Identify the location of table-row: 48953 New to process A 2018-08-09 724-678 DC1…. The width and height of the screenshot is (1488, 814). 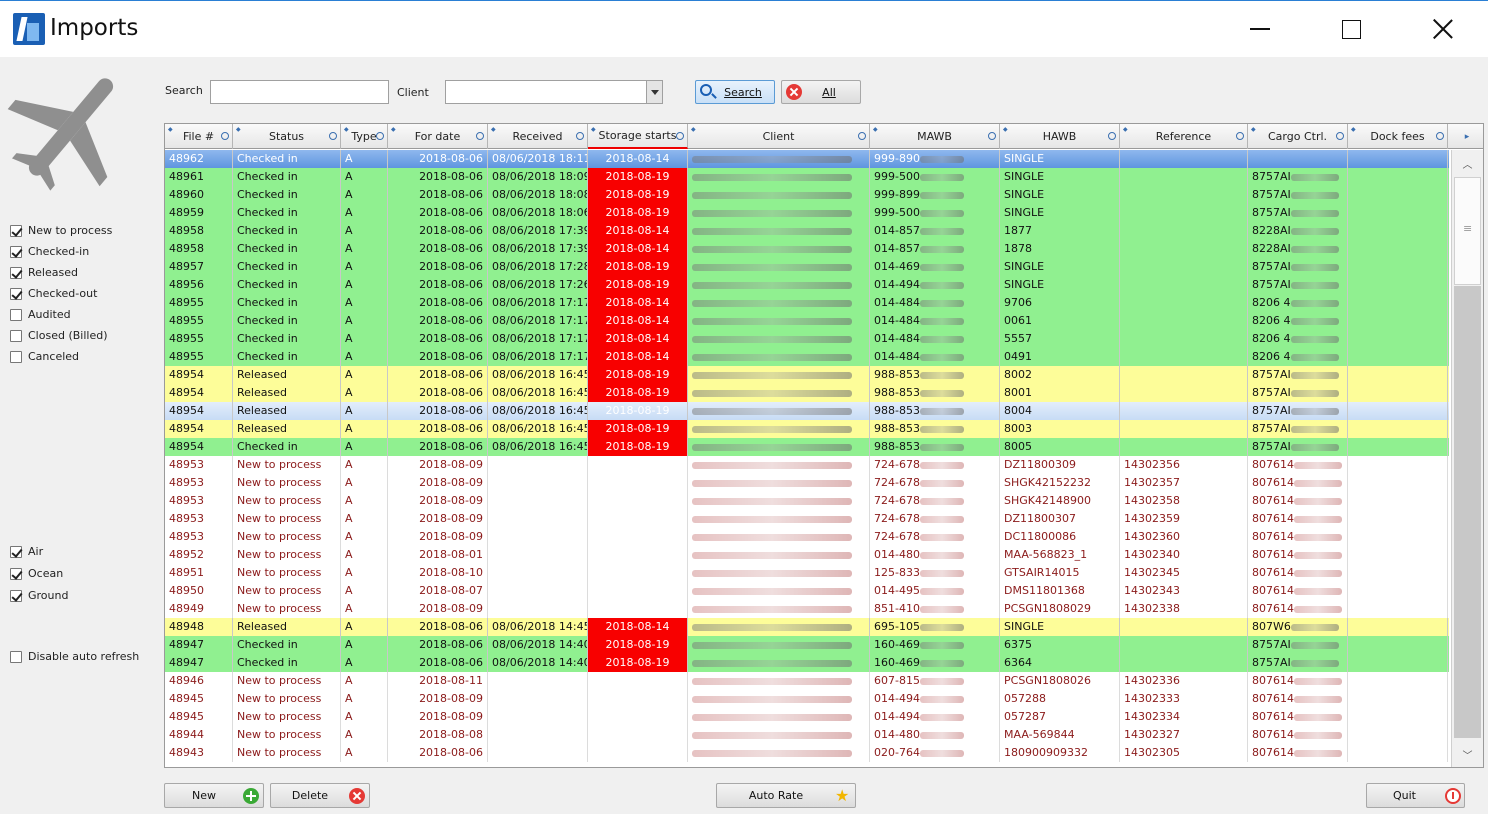
(807, 537).